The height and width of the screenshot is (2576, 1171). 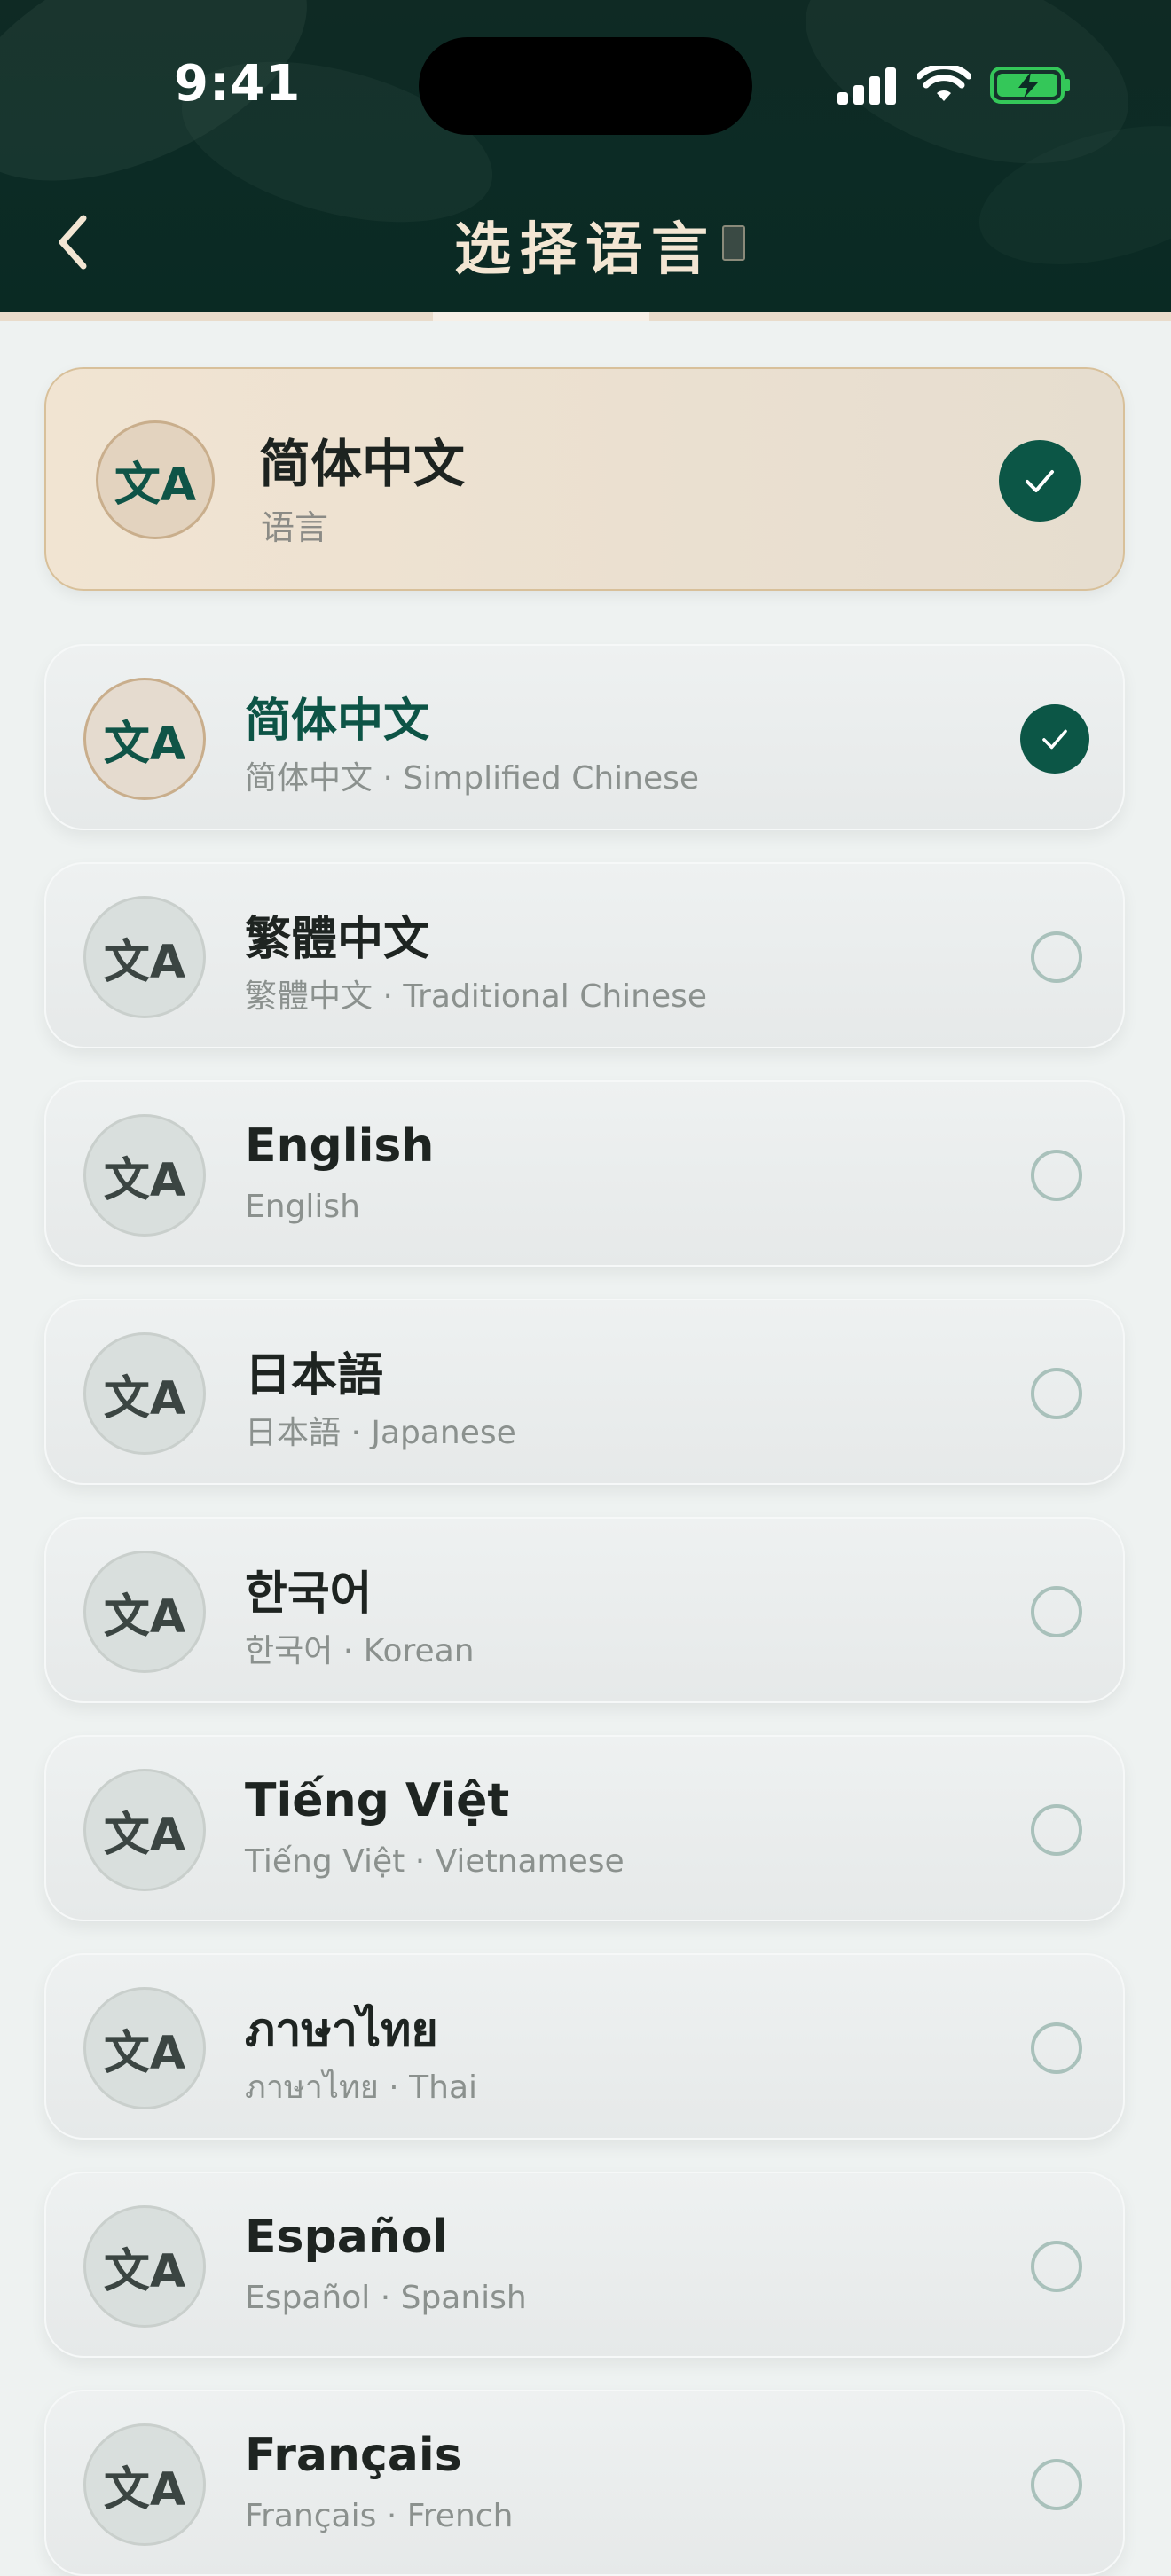 What do you see at coordinates (584, 1610) in the screenshot?
I see `language-option: 文A 한국어한국어 · Korean` at bounding box center [584, 1610].